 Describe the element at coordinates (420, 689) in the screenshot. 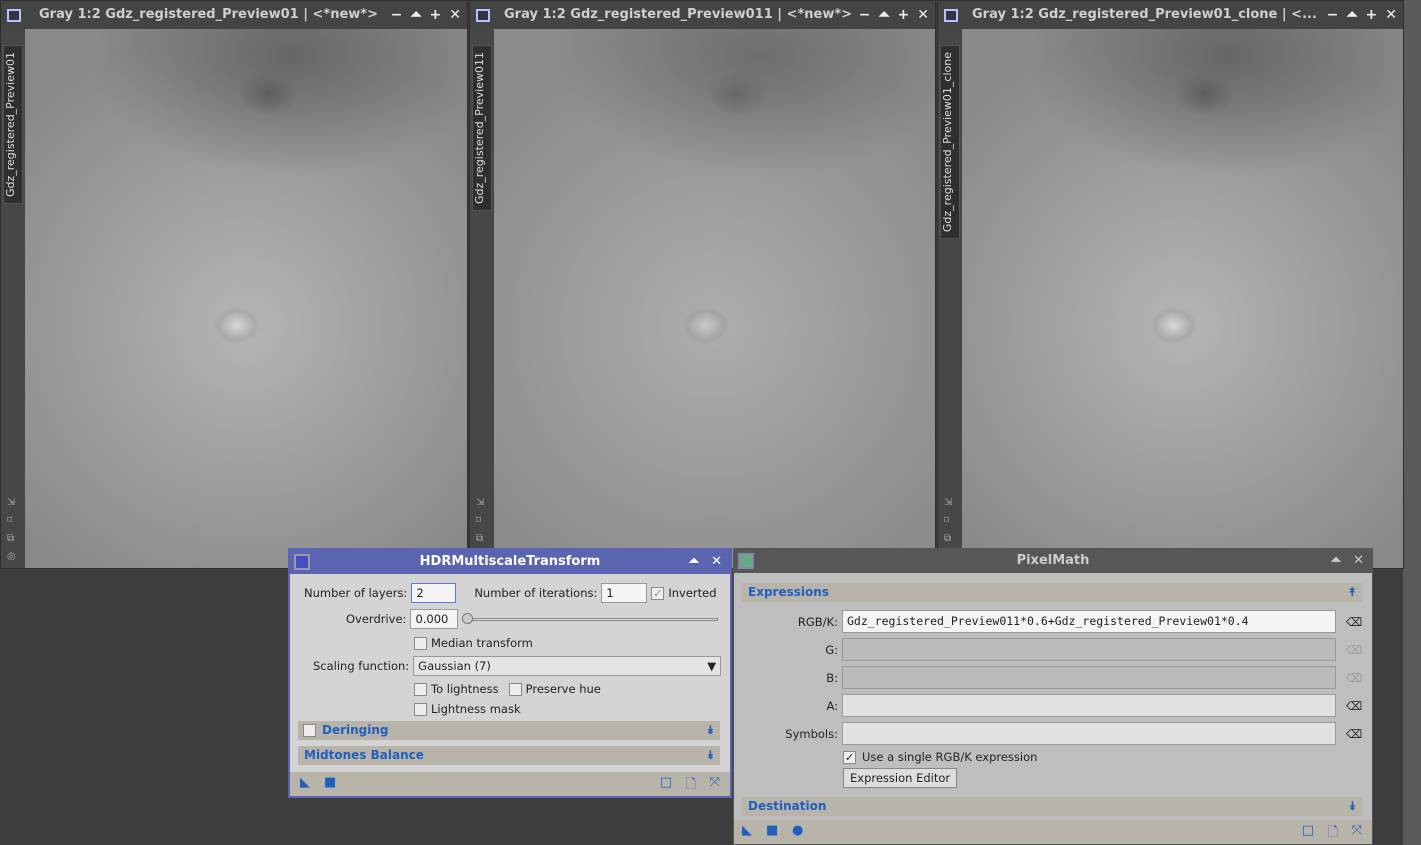

I see `to-lightness-checkbox` at that location.